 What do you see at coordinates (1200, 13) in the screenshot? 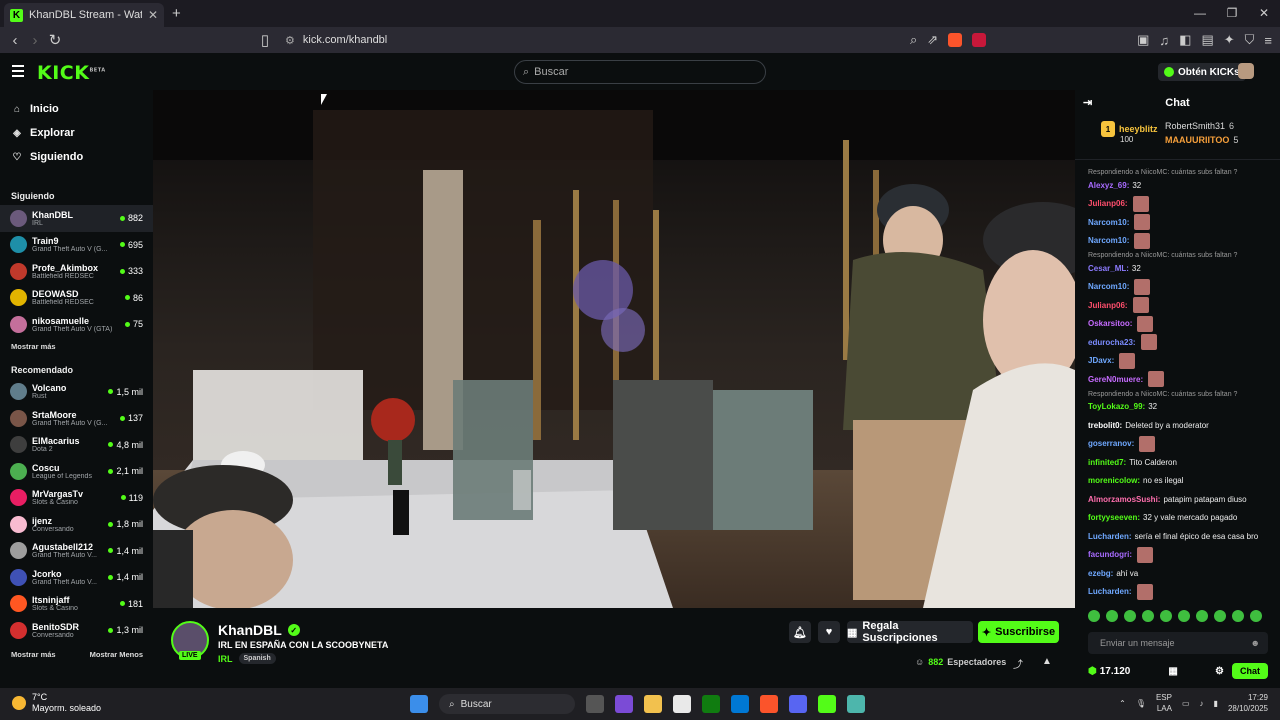
I see `minimize-icon: —` at bounding box center [1200, 13].